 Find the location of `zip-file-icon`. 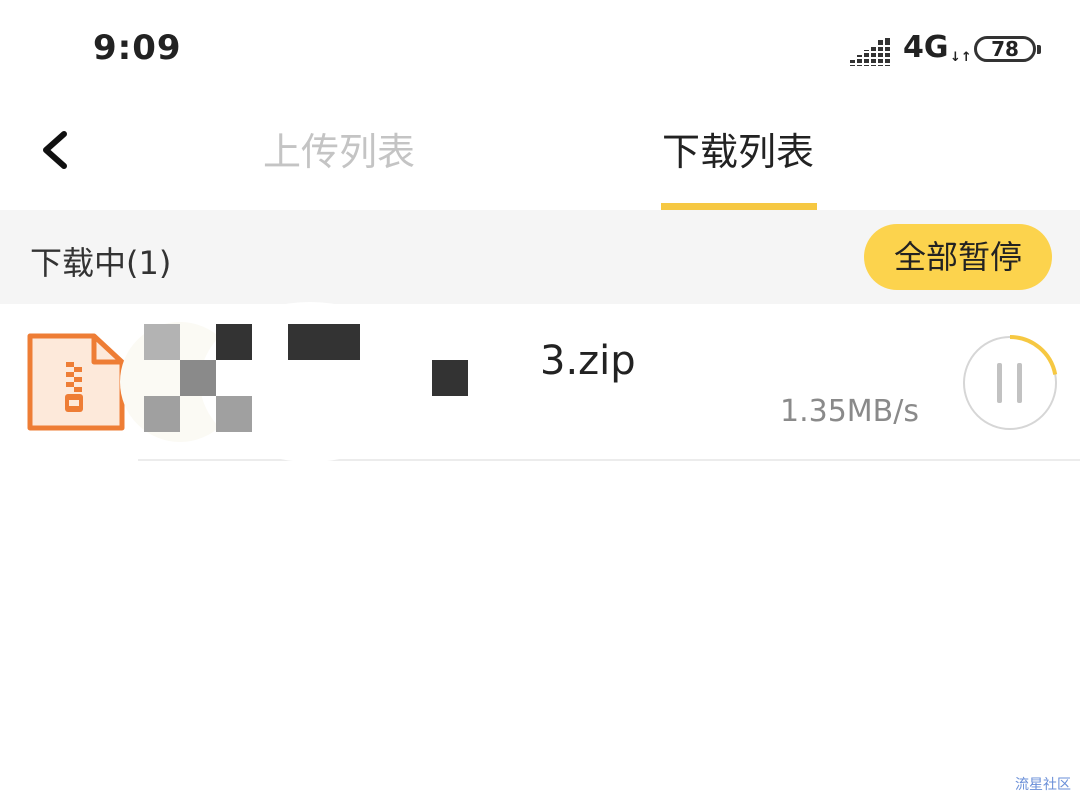

zip-file-icon is located at coordinates (76, 382).